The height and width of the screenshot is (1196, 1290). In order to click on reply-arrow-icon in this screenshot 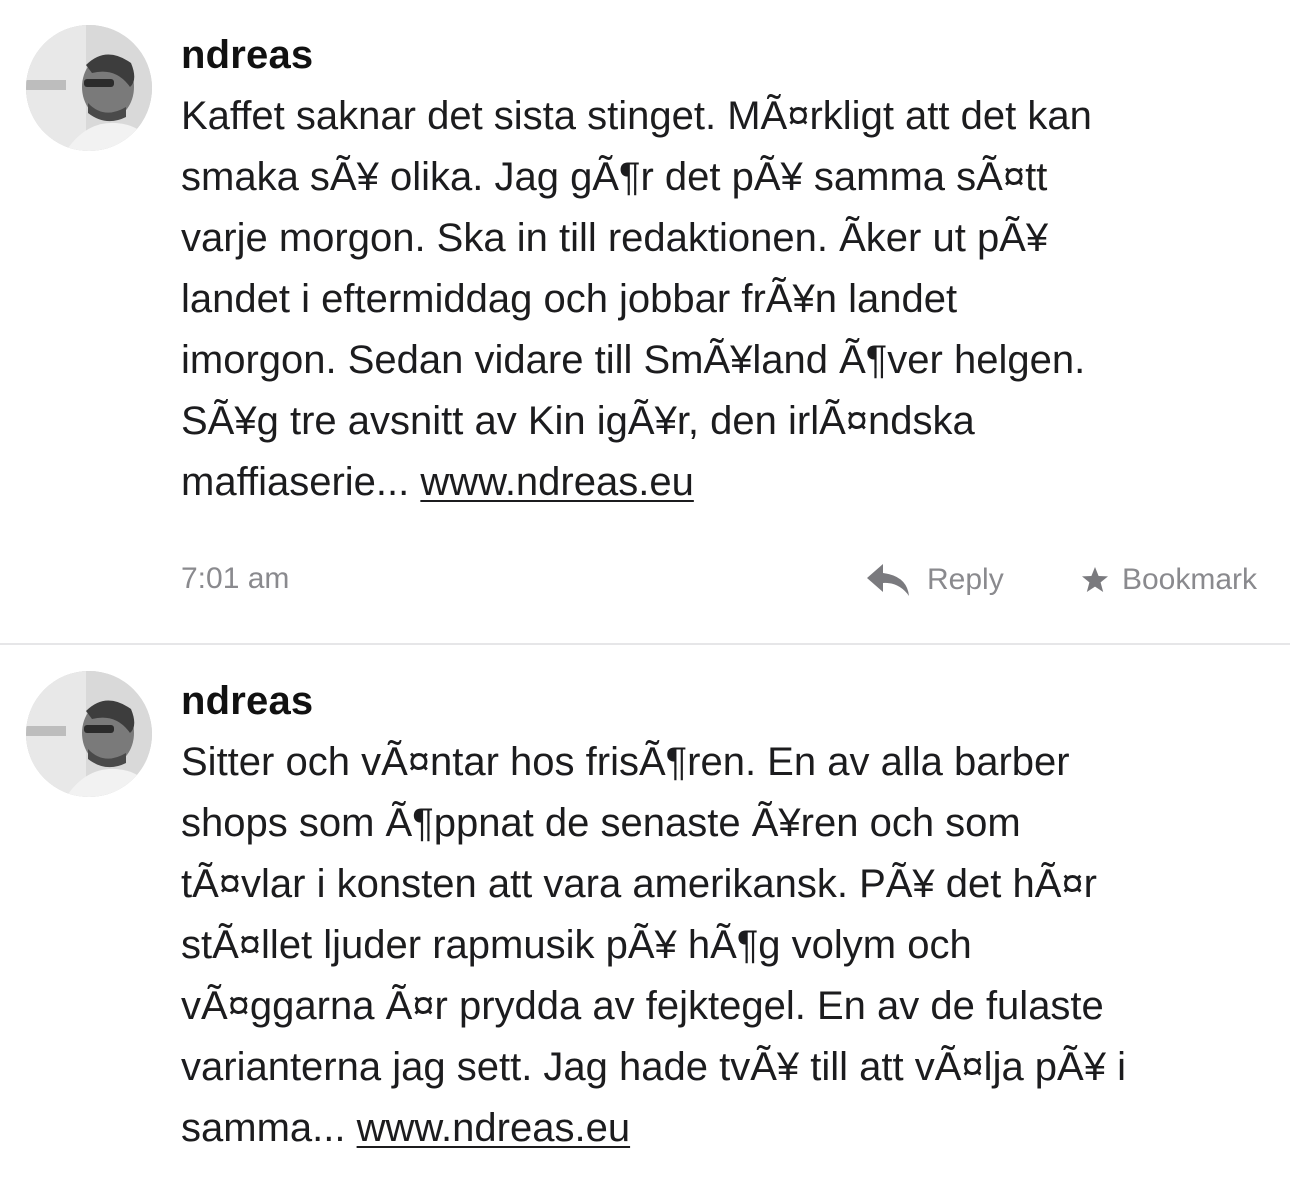, I will do `click(888, 580)`.